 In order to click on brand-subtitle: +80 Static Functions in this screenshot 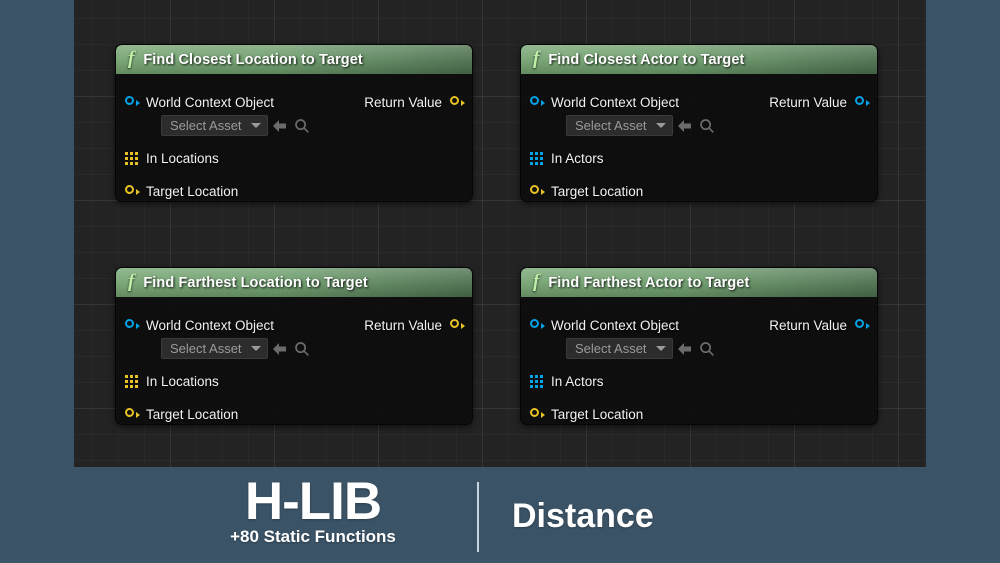, I will do `click(313, 537)`.